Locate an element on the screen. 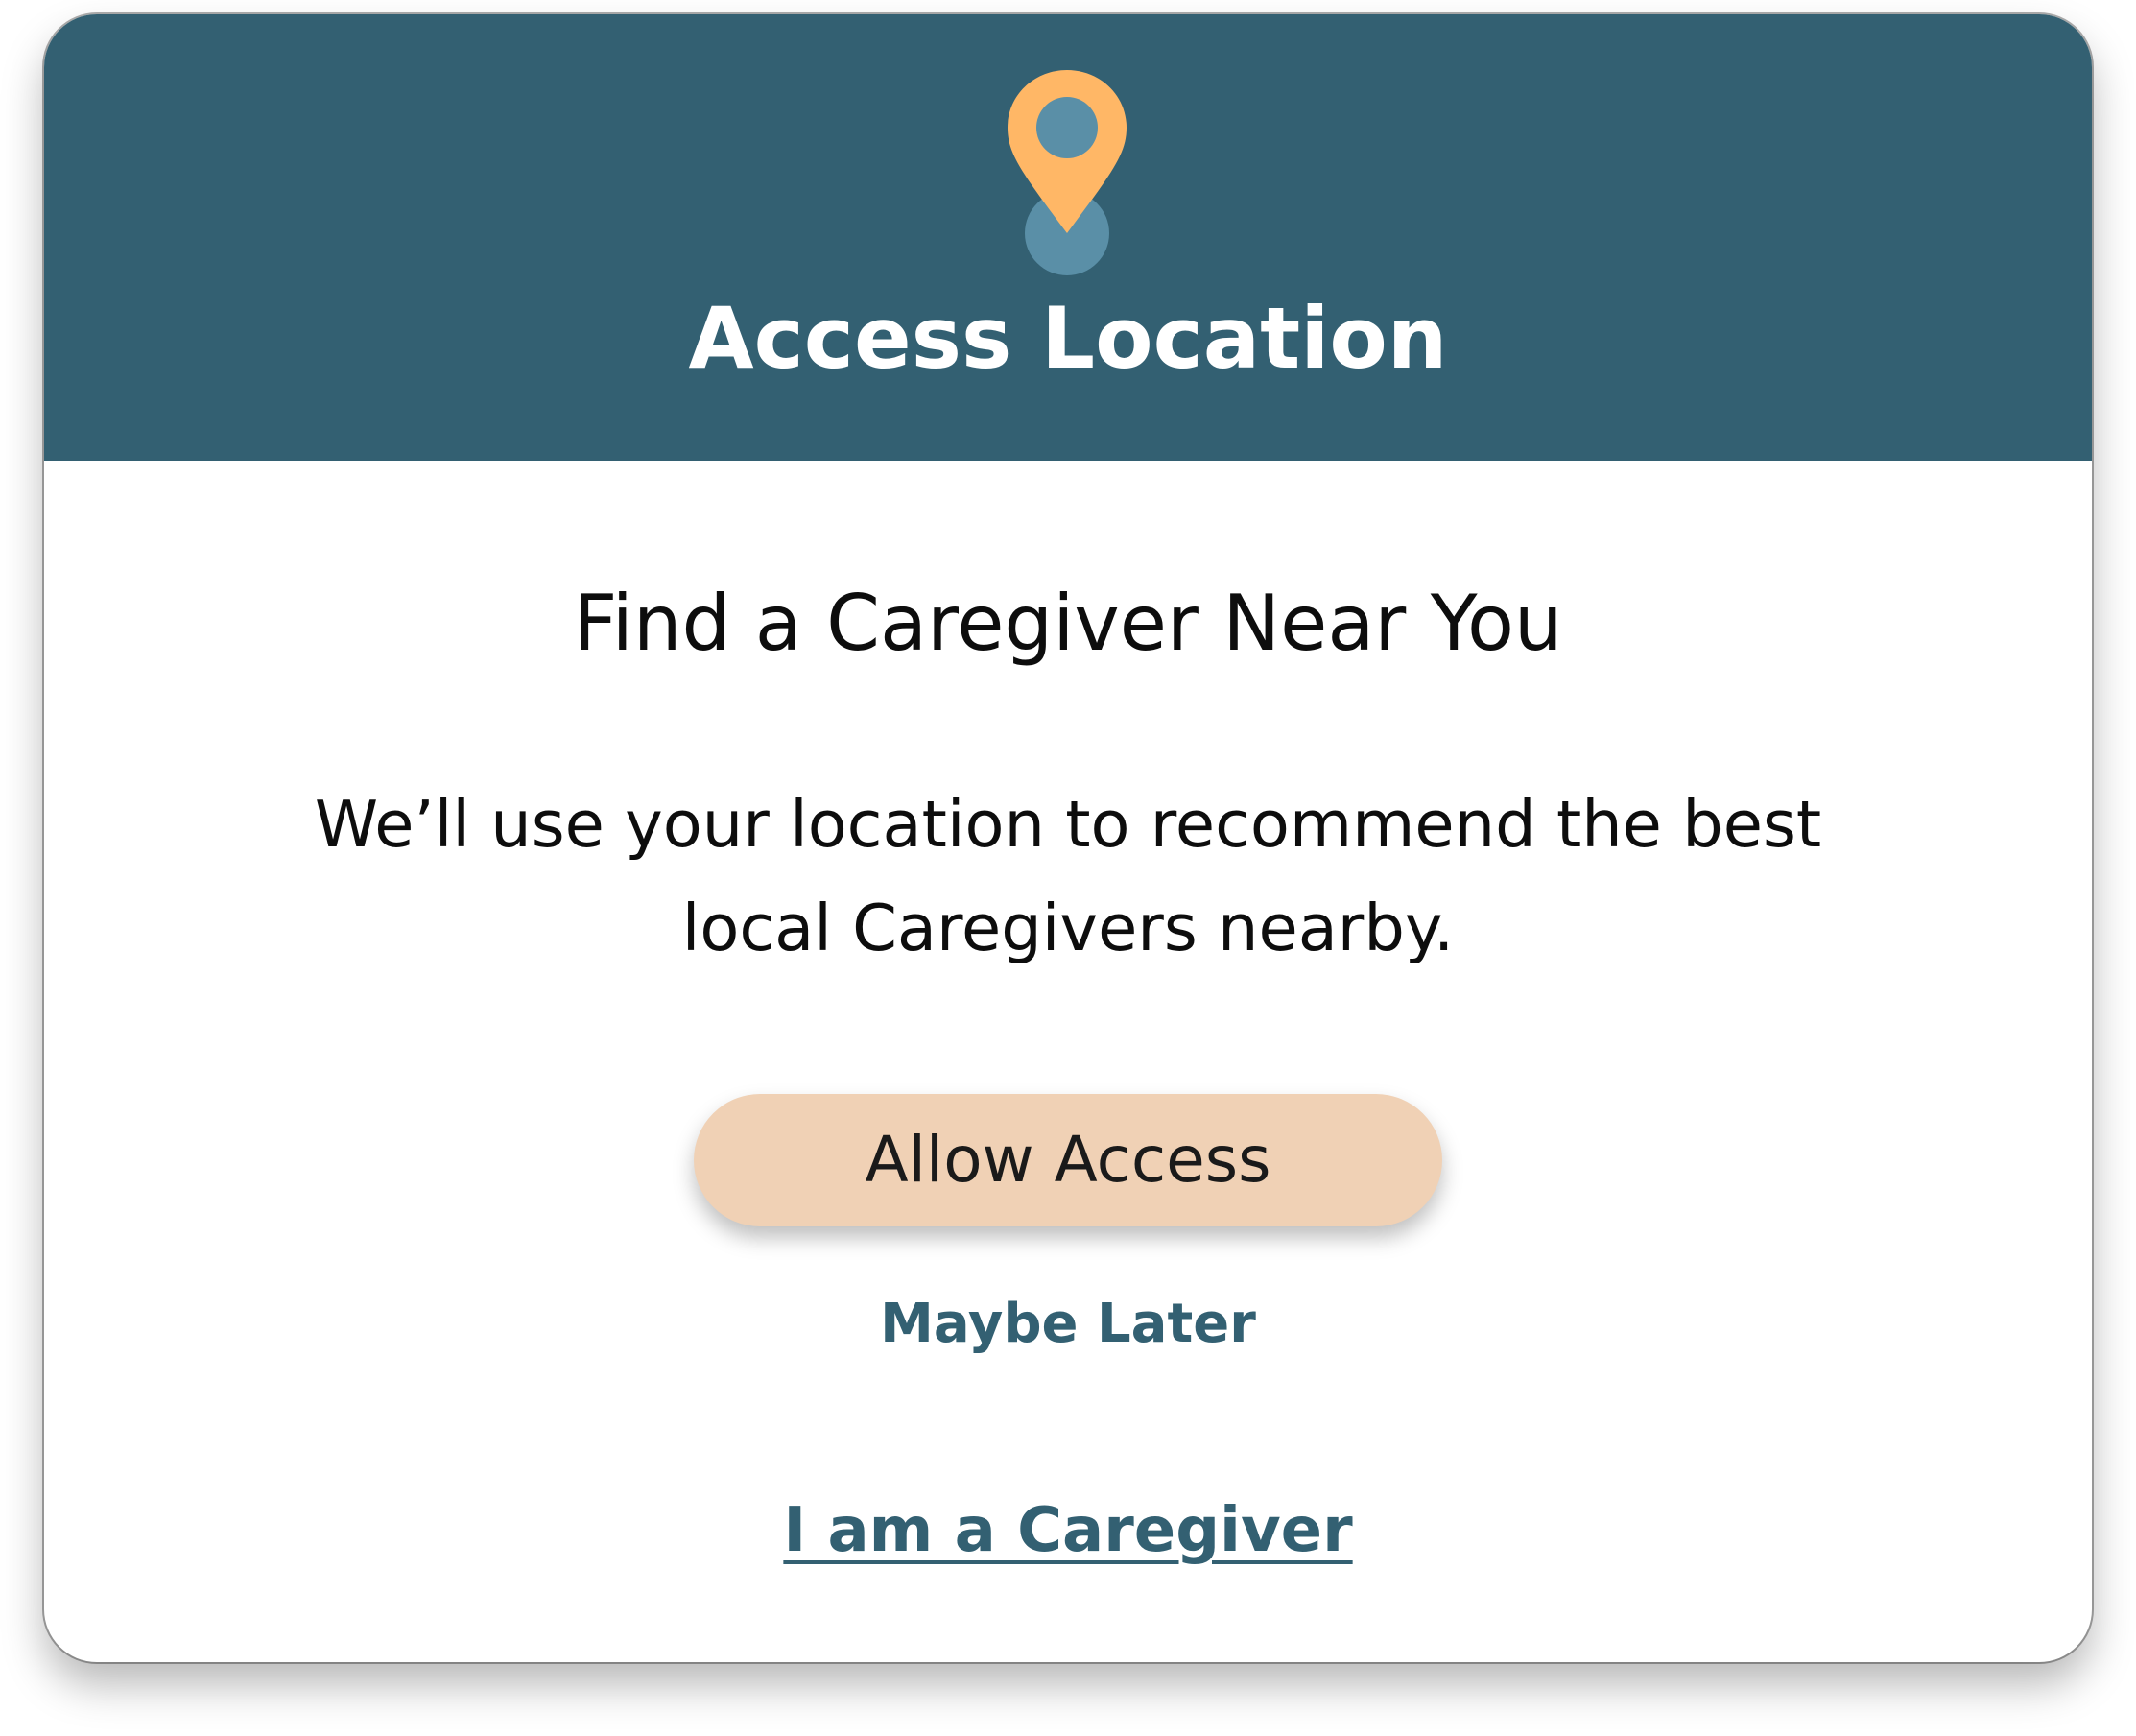  caregiver-link: I am a Caregiver is located at coordinates (1068, 1530).